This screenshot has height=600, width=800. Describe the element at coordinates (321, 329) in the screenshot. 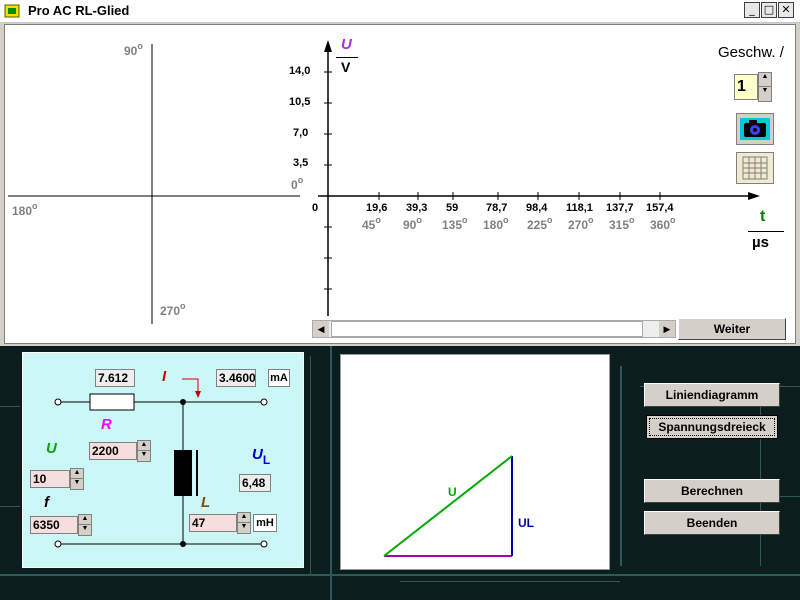

I see `scroll-left-button: ◀` at that location.